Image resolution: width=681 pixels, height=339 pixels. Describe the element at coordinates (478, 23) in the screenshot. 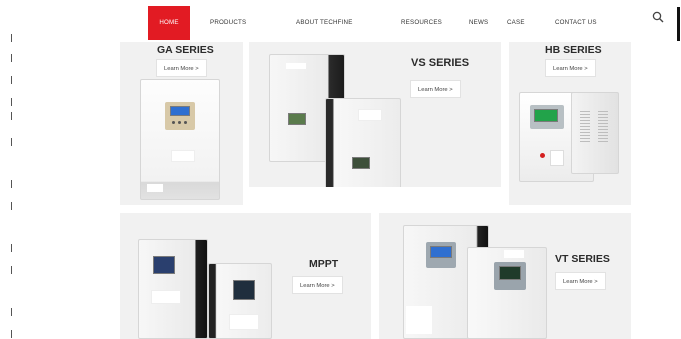

I see `nav-news: NEWS` at that location.